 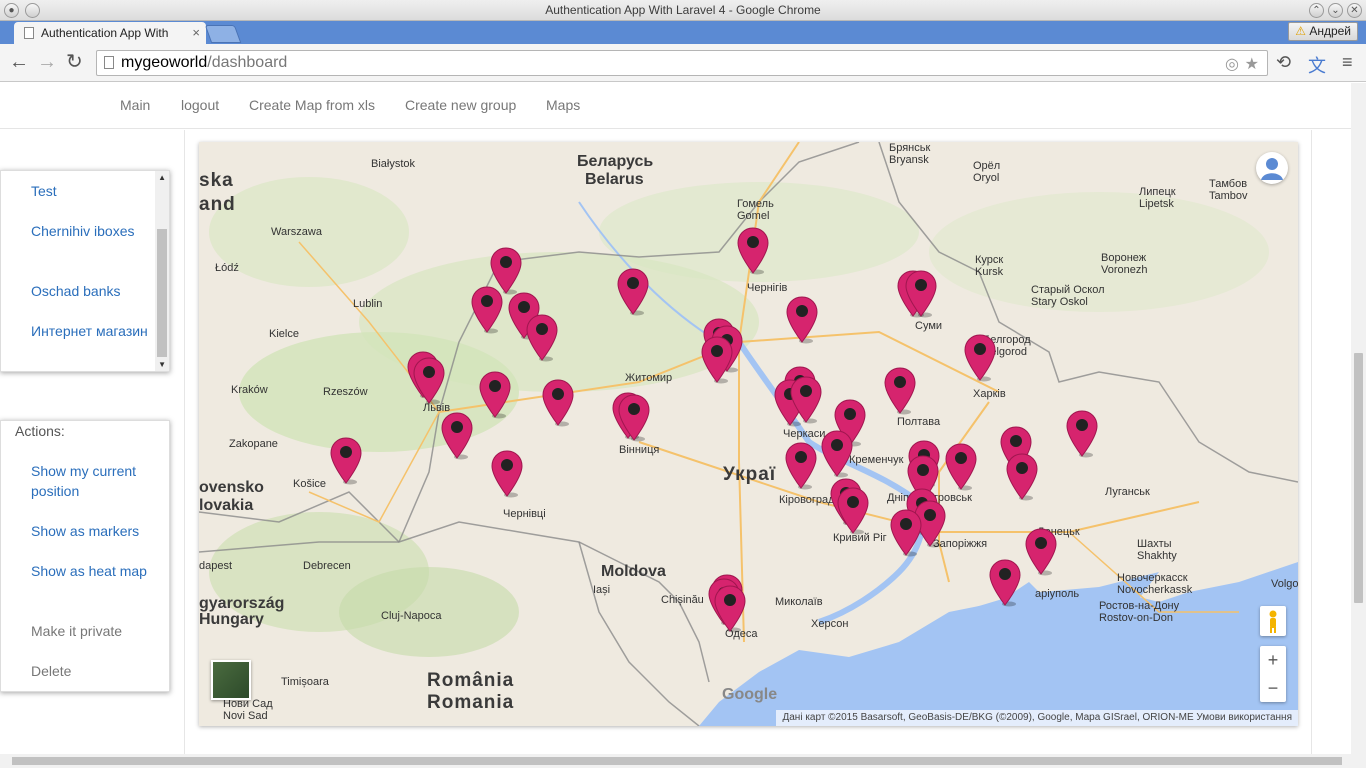 I want to click on tab-close-icon: ×, so click(x=196, y=32).